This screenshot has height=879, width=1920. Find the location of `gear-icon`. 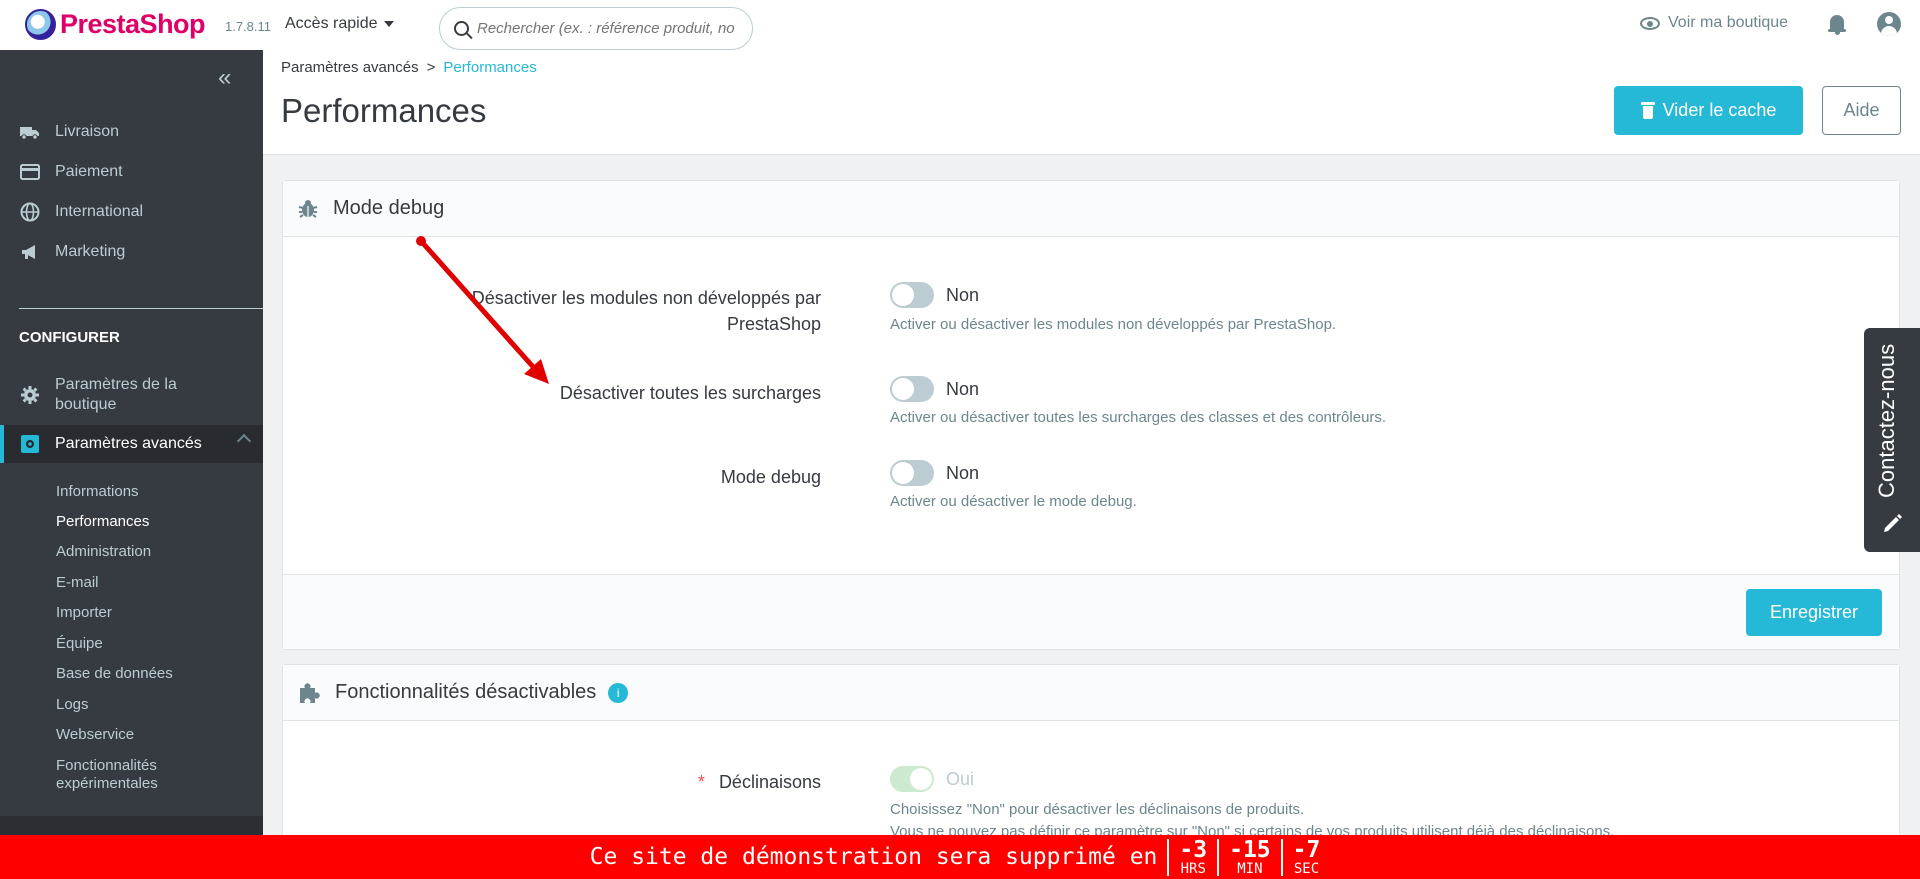

gear-icon is located at coordinates (30, 395).